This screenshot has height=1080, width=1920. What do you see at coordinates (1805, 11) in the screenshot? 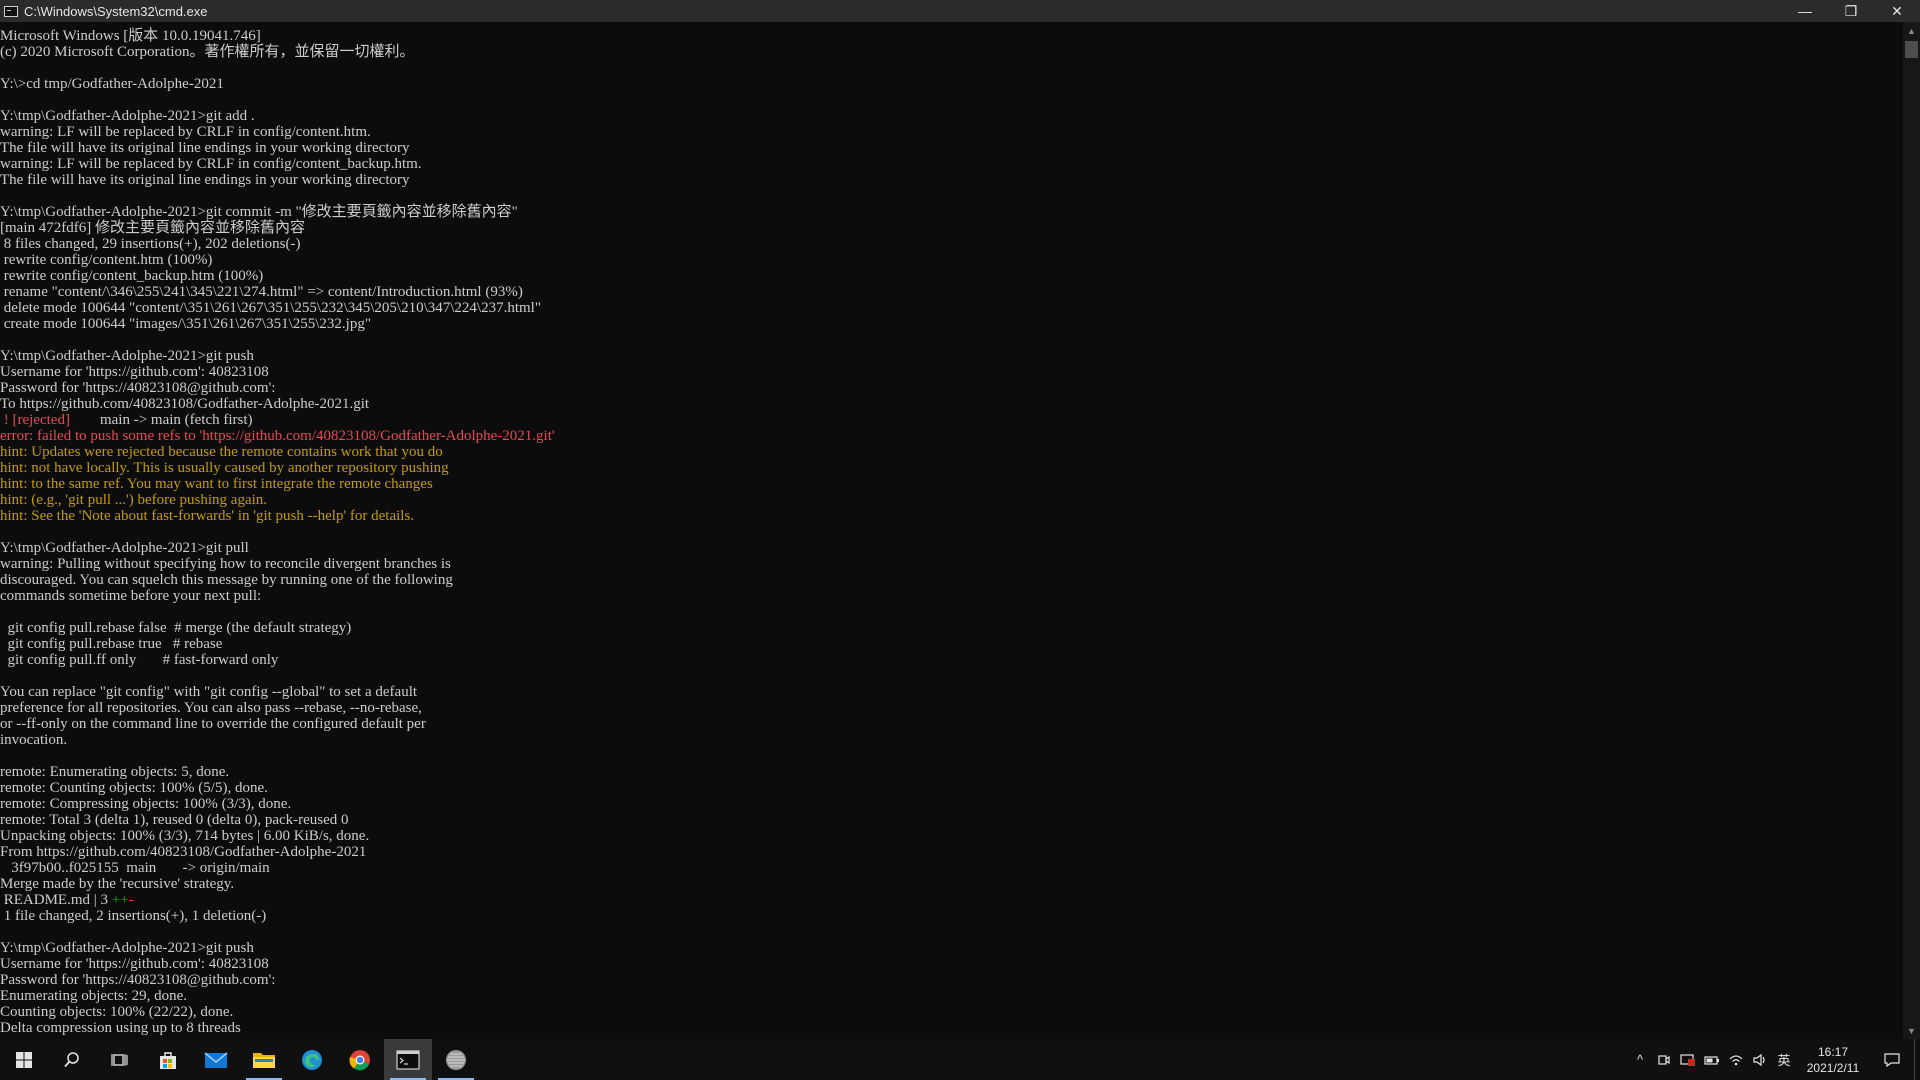
I see `minimize-button: —` at bounding box center [1805, 11].